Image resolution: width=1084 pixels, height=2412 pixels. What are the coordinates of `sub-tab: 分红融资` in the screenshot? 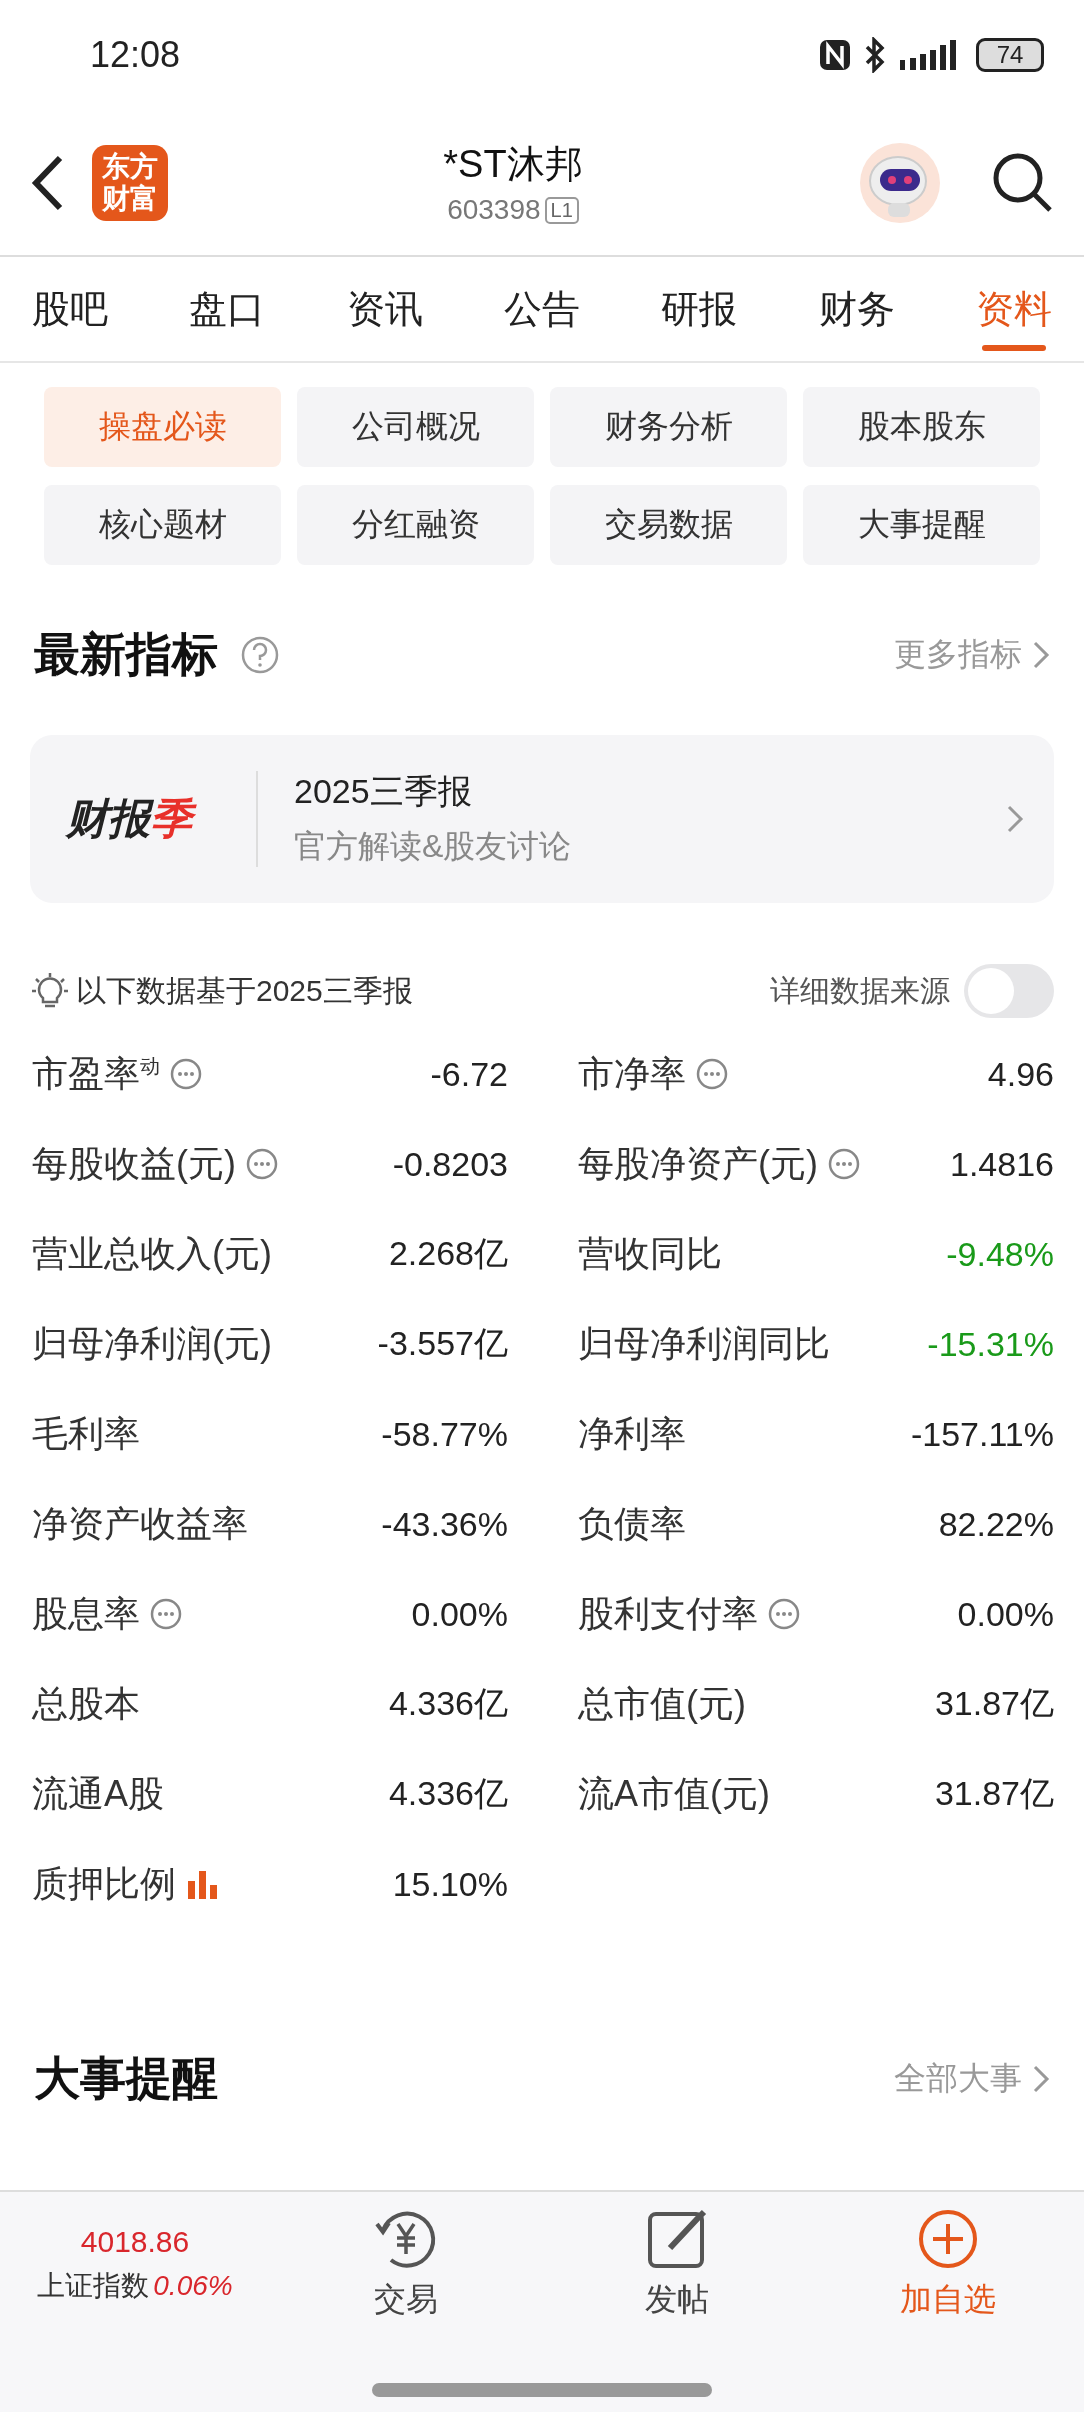 It's located at (415, 525).